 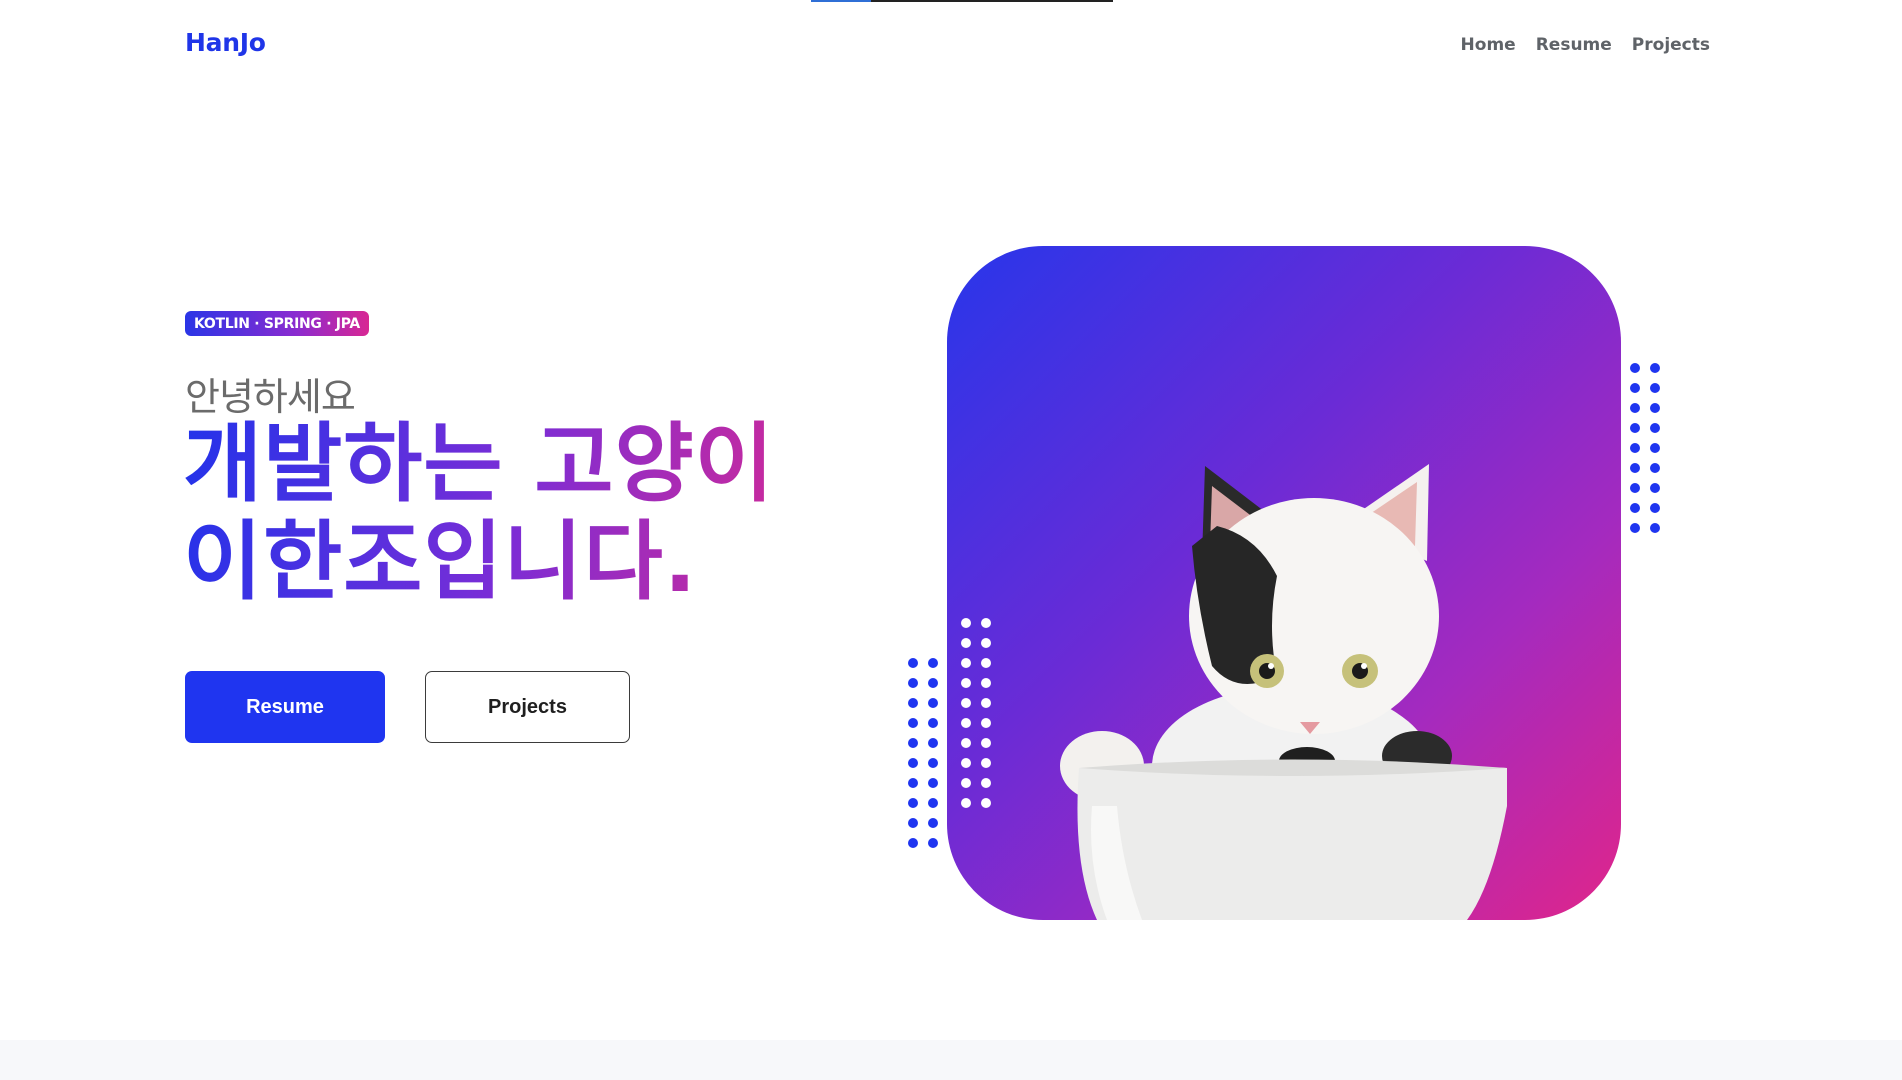 What do you see at coordinates (951, 1060) in the screenshot?
I see `next-section-band` at bounding box center [951, 1060].